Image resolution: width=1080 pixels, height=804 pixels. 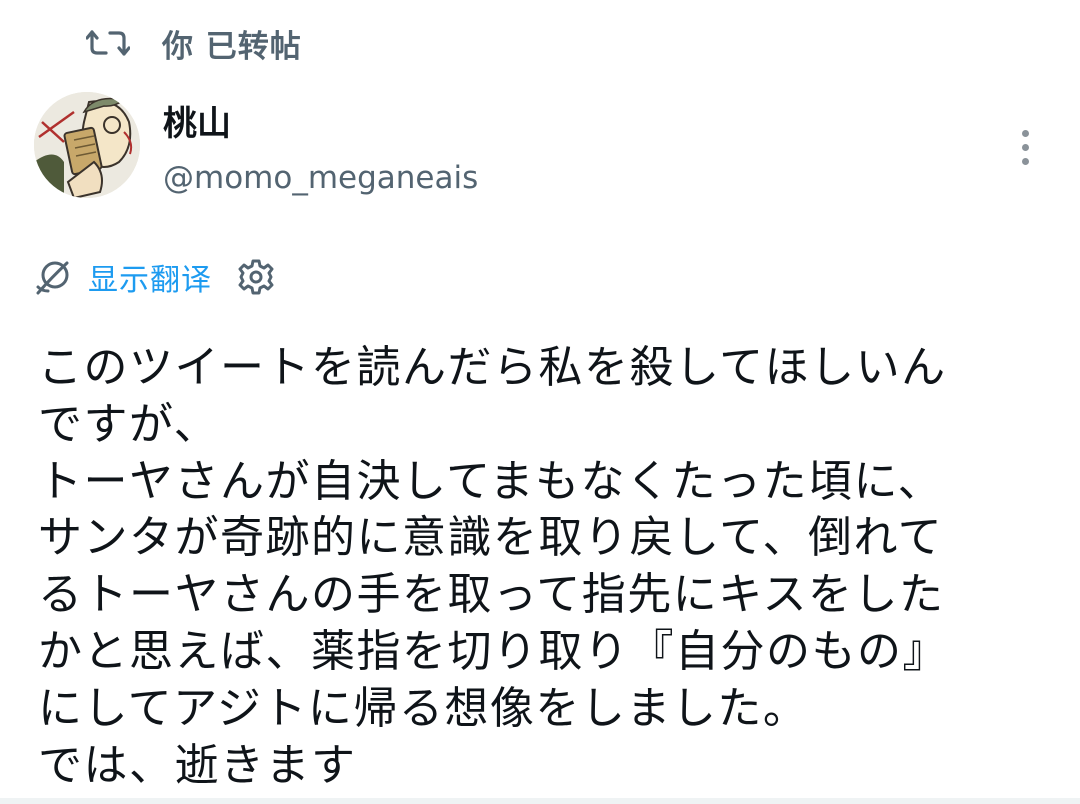 I want to click on more-vertical-icon, so click(x=1025, y=133).